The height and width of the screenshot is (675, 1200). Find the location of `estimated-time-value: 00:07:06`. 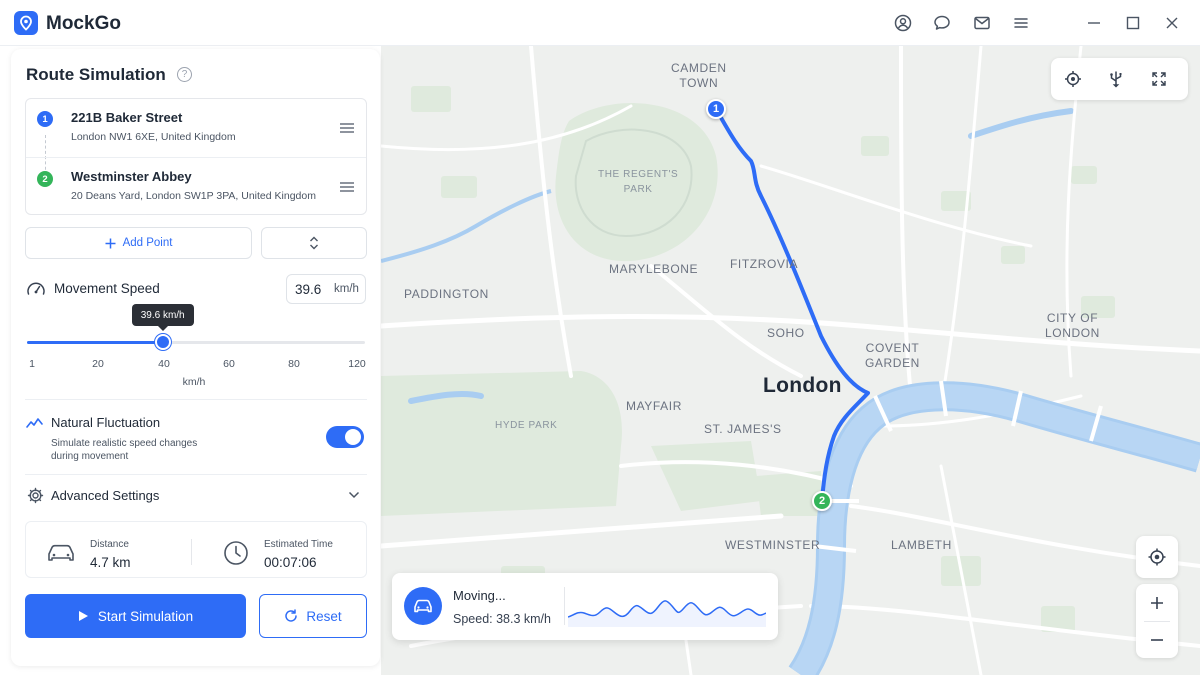

estimated-time-value: 00:07:06 is located at coordinates (290, 562).